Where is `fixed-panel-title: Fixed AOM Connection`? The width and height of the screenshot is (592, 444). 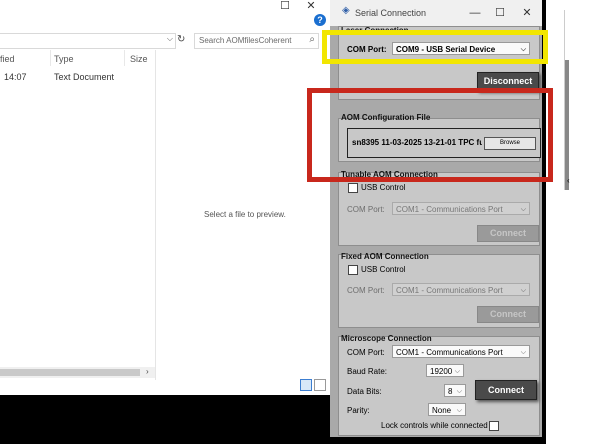 fixed-panel-title: Fixed AOM Connection is located at coordinates (385, 256).